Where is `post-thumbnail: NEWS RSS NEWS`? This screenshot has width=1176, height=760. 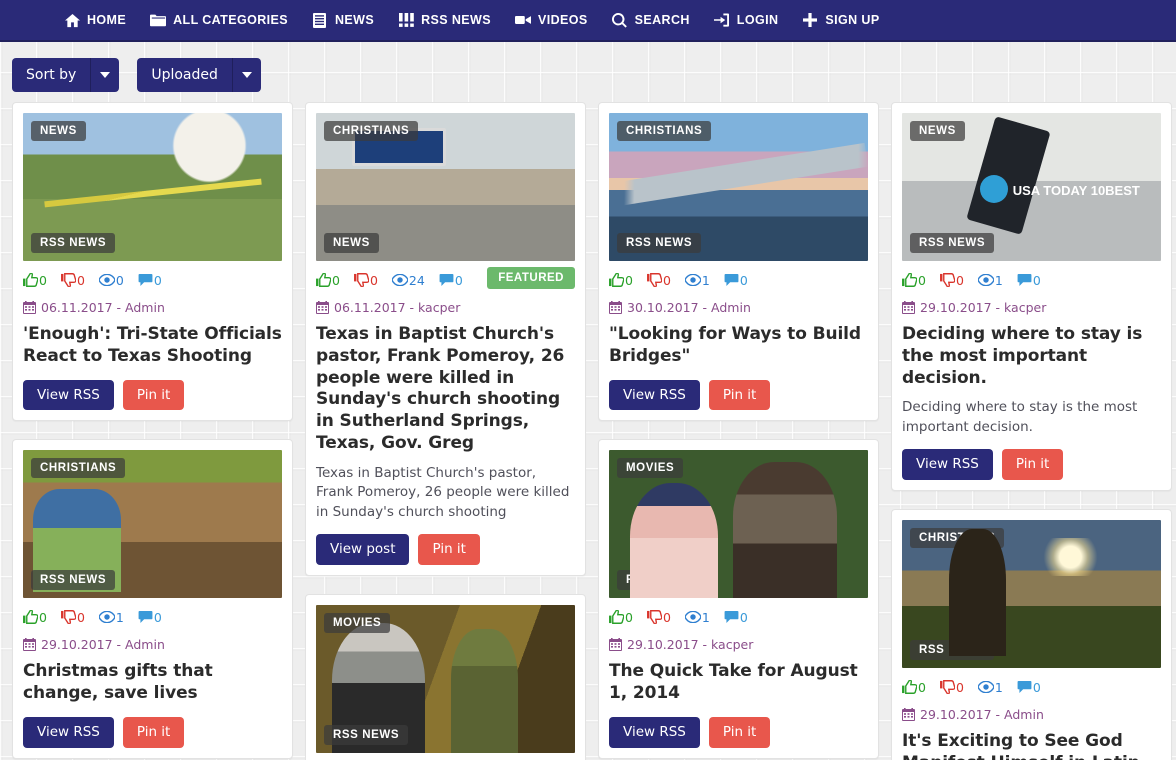
post-thumbnail: NEWS RSS NEWS is located at coordinates (152, 187).